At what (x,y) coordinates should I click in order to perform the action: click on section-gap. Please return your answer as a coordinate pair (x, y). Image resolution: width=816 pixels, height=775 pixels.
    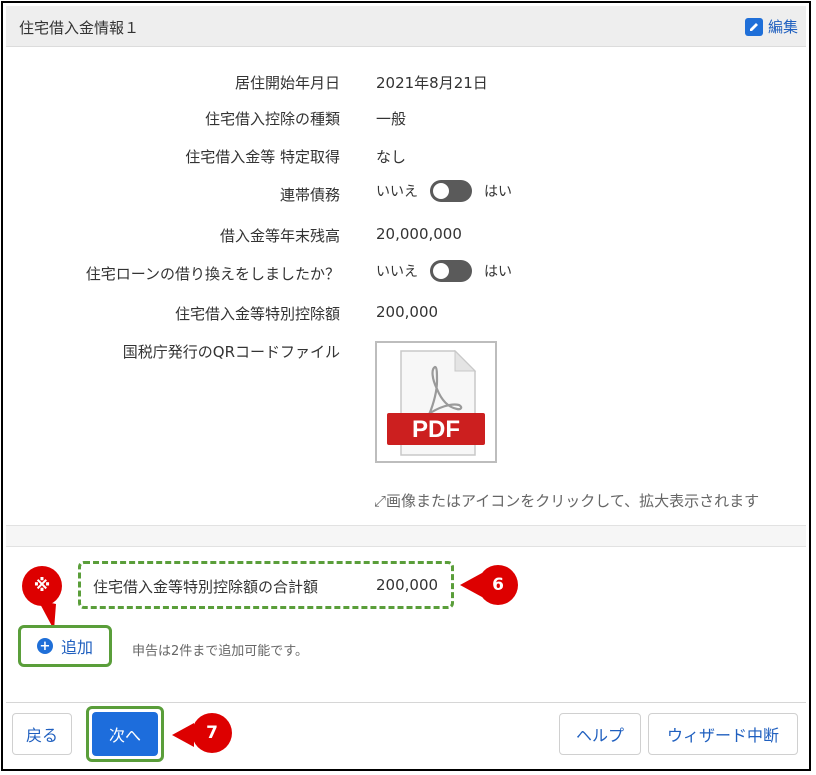
    Looking at the image, I should click on (406, 536).